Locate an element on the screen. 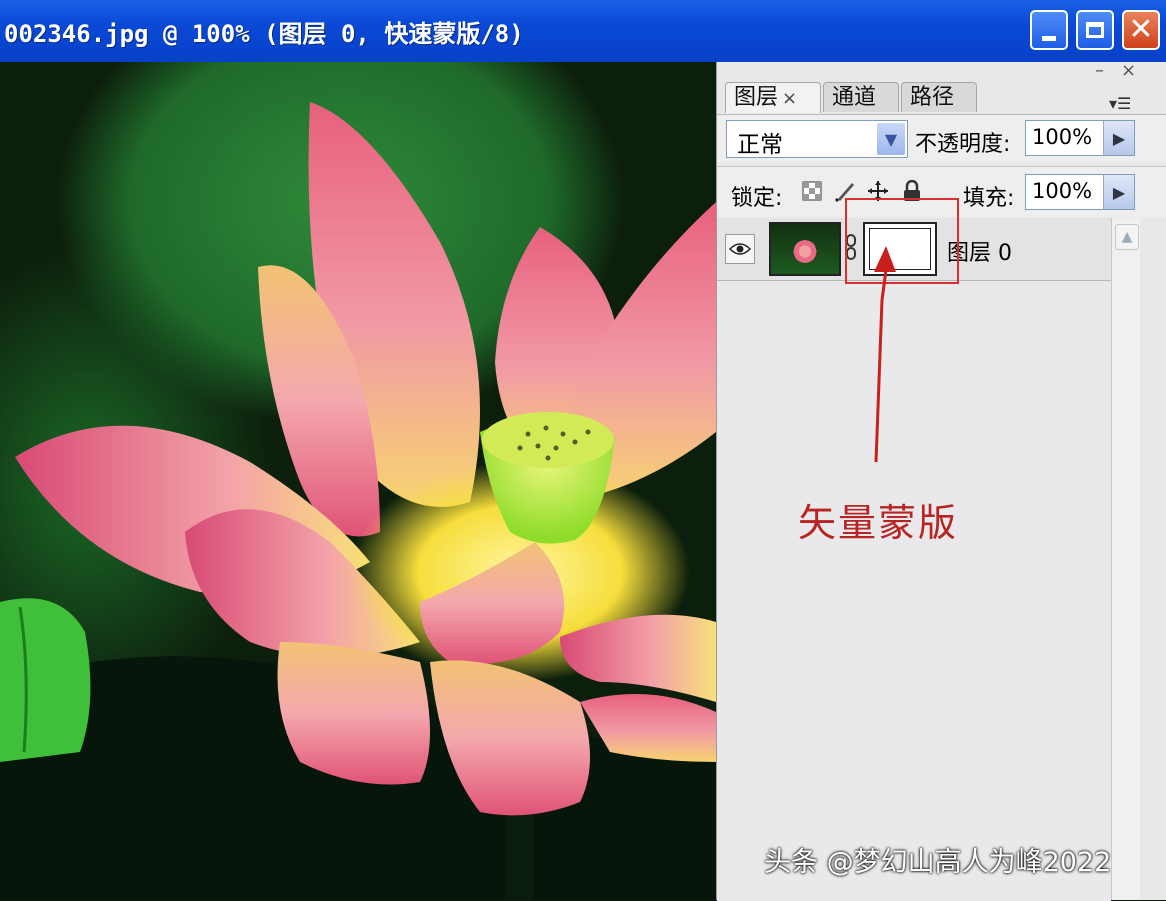 This screenshot has width=1166, height=901. watermark: 头条 @梦幻山高人为峰2022 is located at coordinates (938, 862).